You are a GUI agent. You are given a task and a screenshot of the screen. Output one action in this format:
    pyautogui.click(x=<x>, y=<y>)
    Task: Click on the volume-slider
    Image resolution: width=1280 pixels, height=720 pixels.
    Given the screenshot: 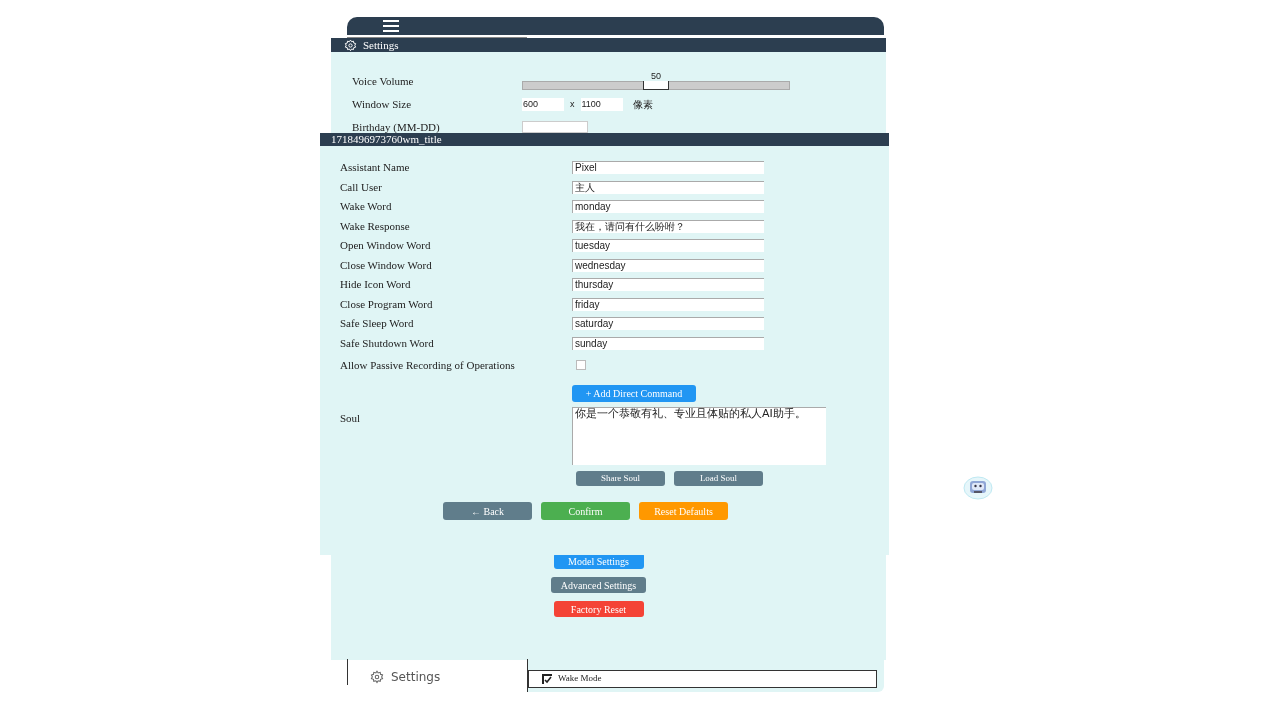 What is the action you would take?
    pyautogui.click(x=656, y=85)
    